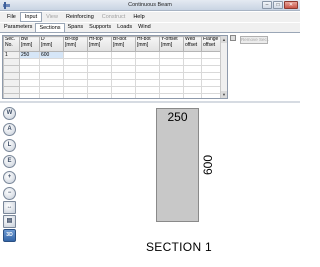  I want to click on menu-file: File, so click(11, 17).